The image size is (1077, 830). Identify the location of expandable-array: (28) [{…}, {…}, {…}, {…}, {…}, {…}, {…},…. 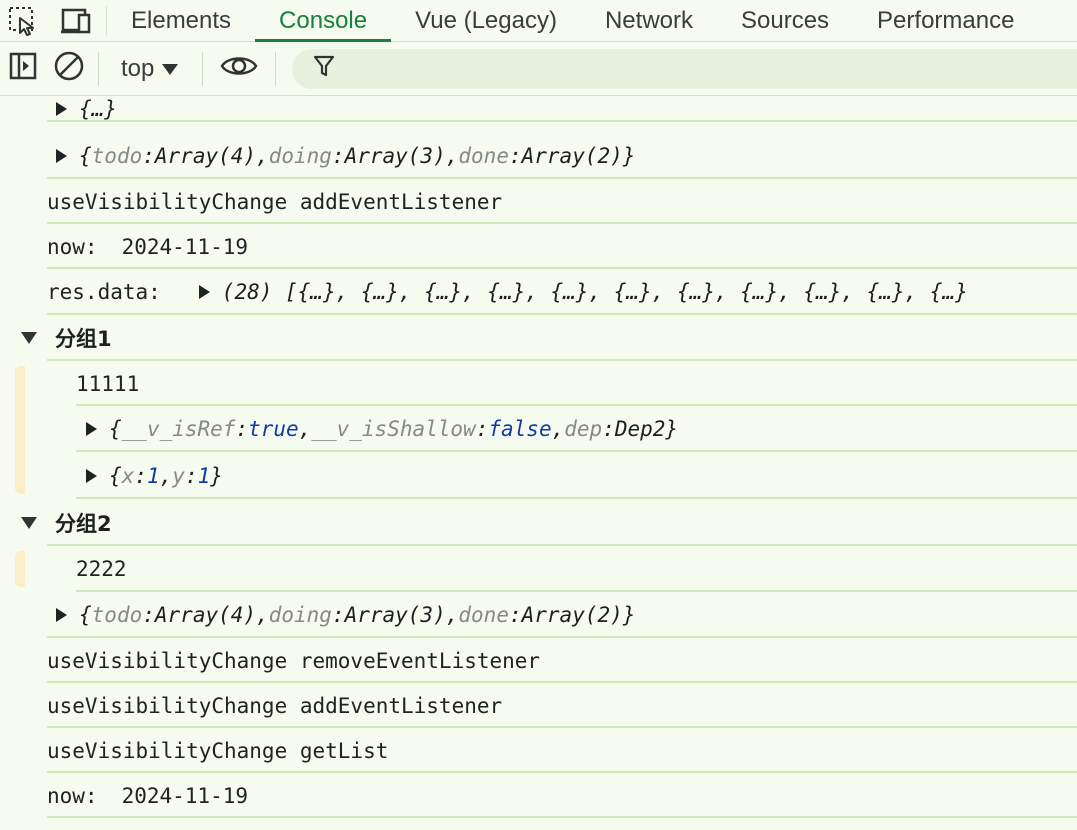
(583, 292).